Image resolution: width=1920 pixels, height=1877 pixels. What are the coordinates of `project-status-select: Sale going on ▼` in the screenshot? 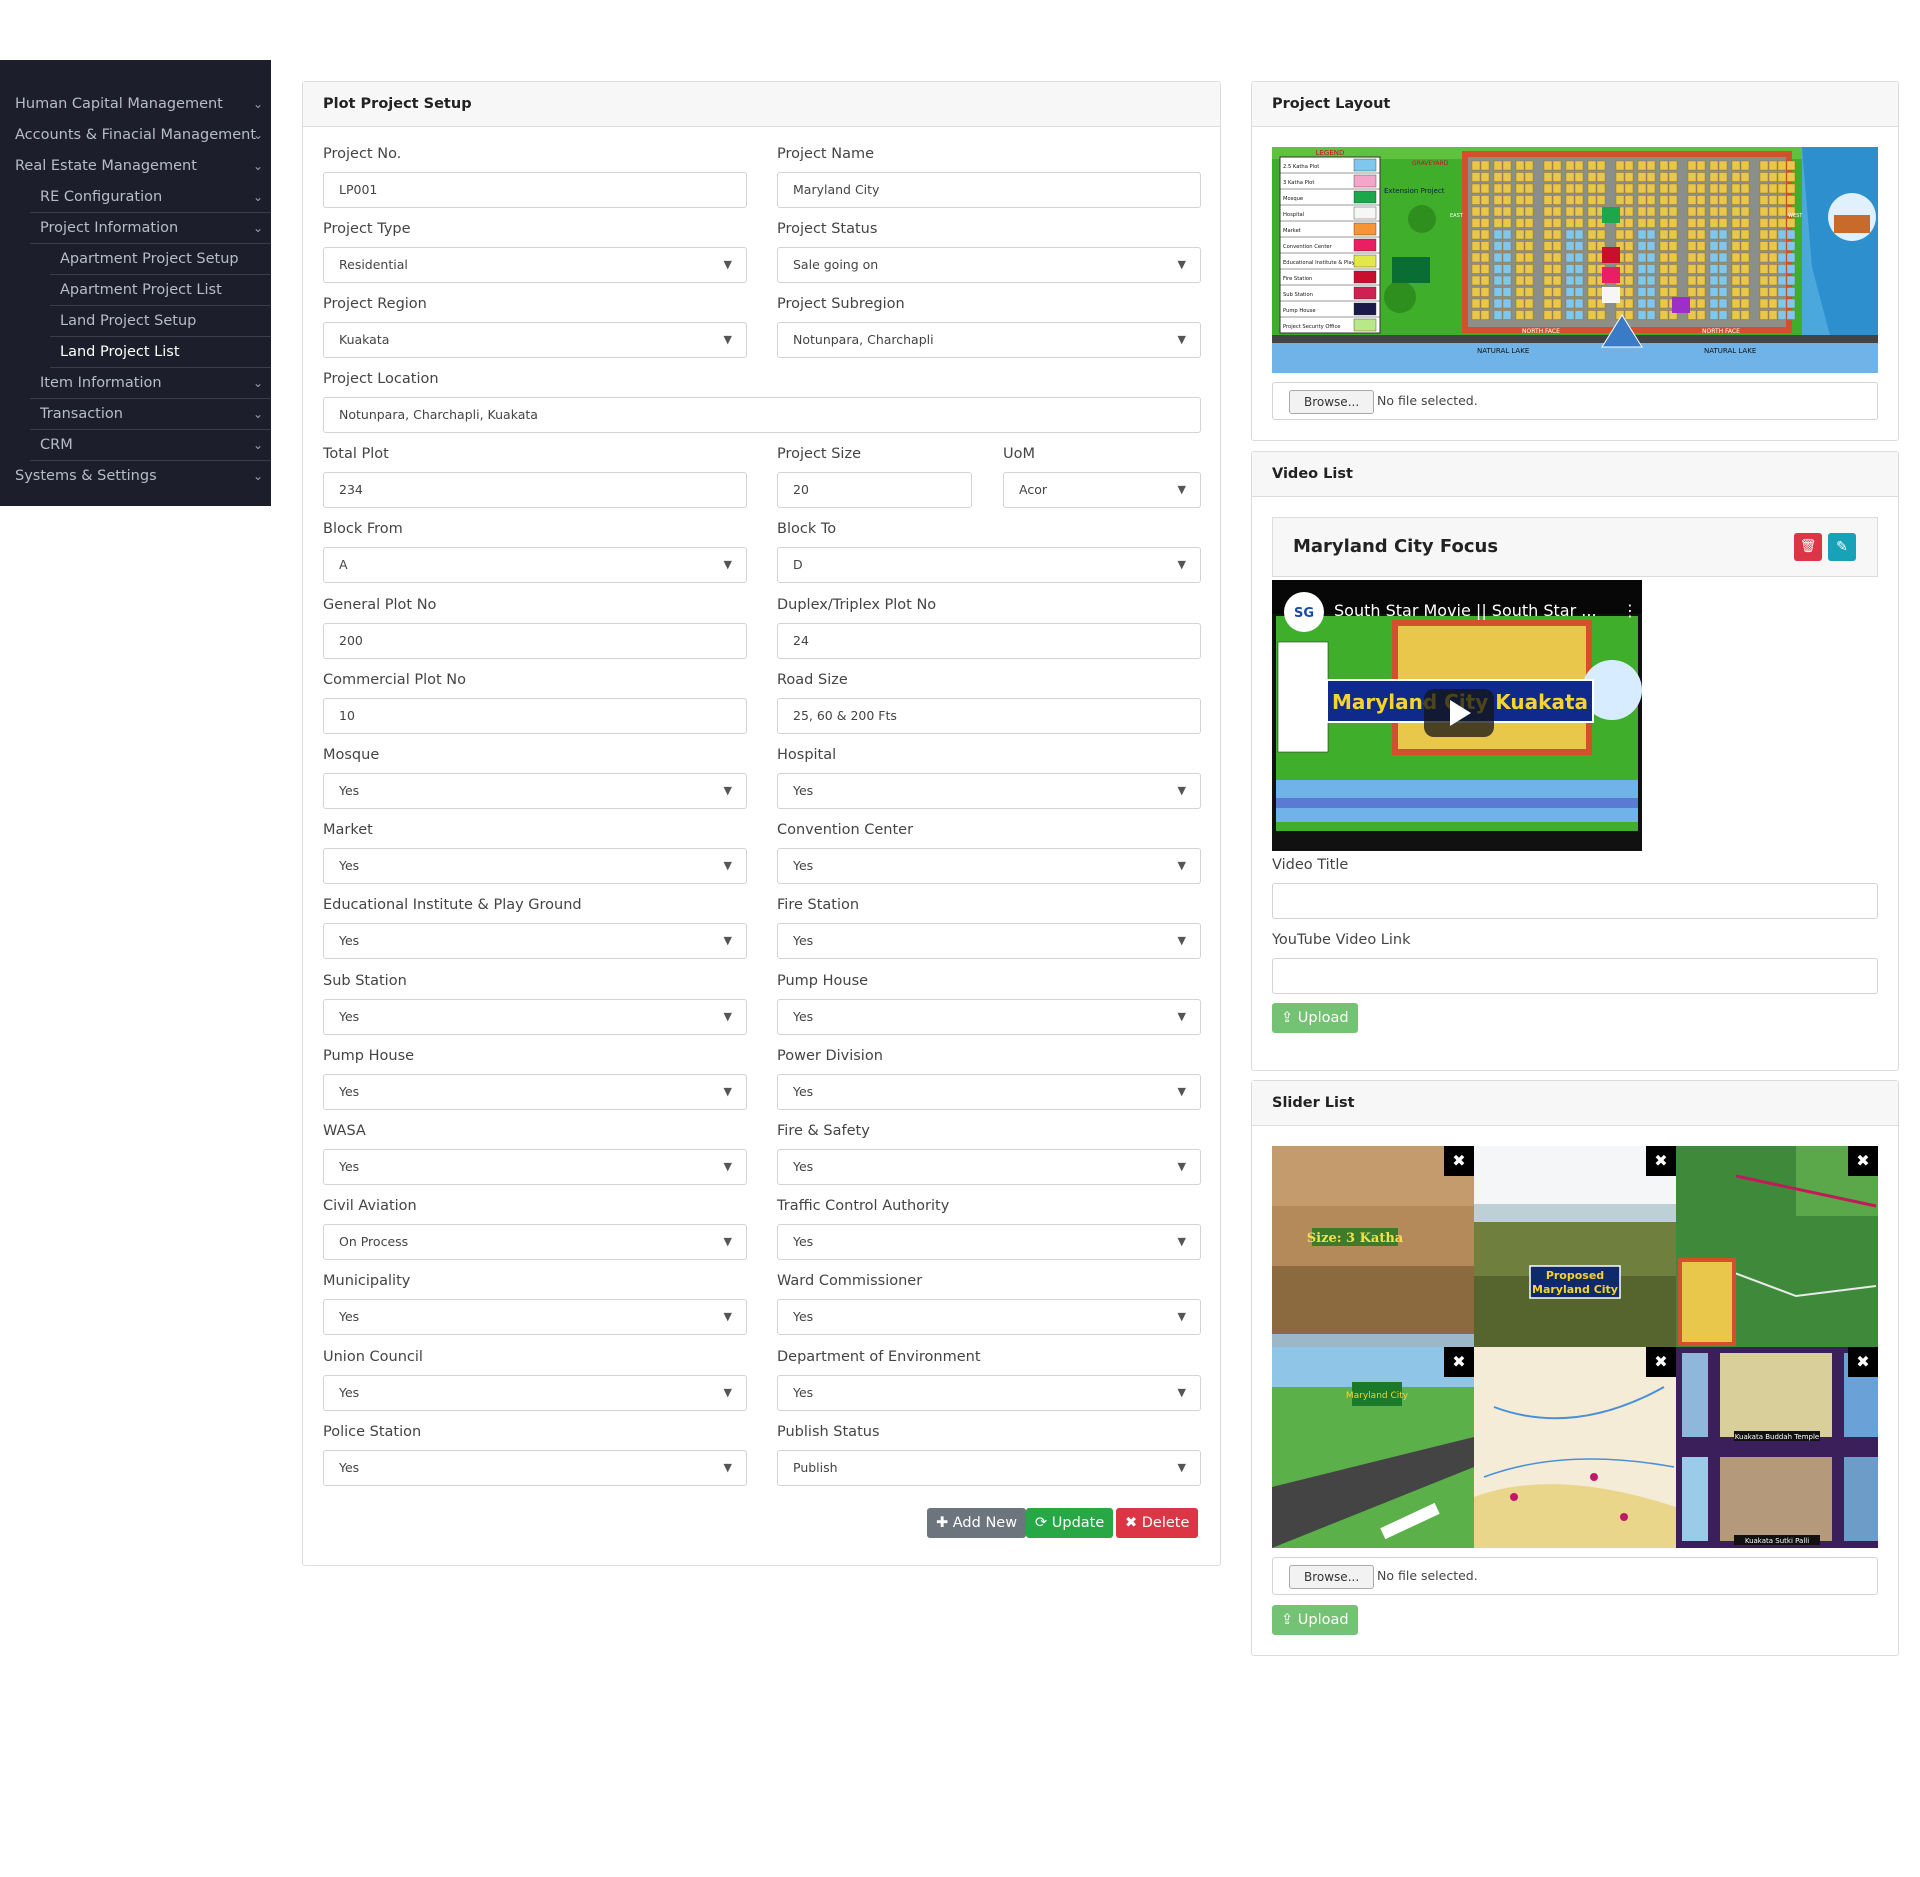 It's located at (989, 265).